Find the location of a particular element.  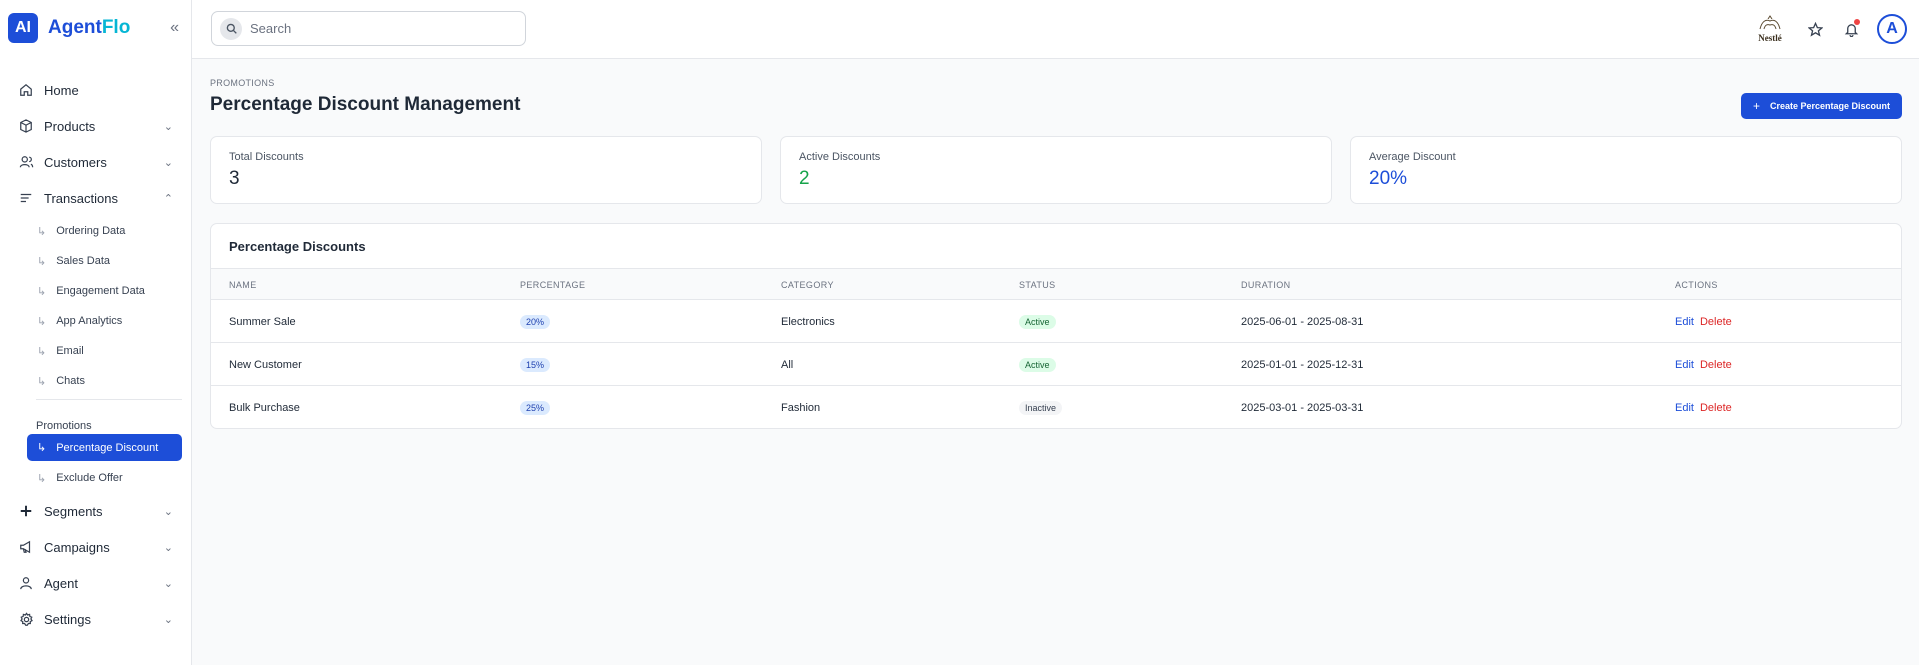

percentage-badge: 15% is located at coordinates (535, 364).